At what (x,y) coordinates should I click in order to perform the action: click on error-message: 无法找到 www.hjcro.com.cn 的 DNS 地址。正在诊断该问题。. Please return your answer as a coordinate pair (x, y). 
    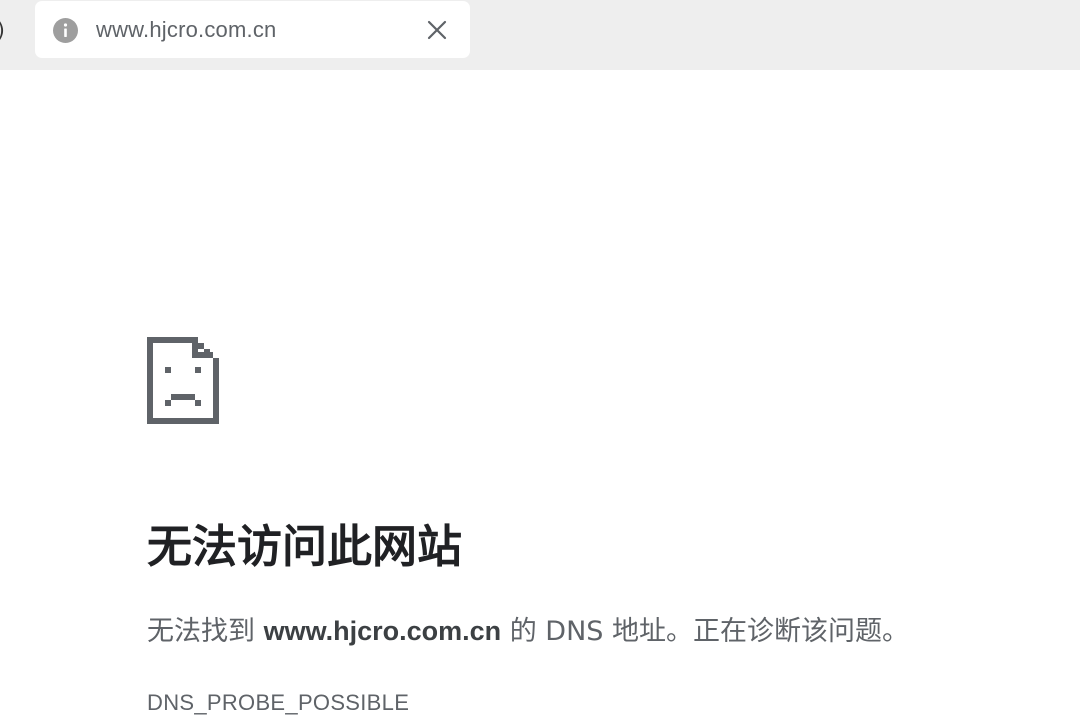
    Looking at the image, I should click on (528, 631).